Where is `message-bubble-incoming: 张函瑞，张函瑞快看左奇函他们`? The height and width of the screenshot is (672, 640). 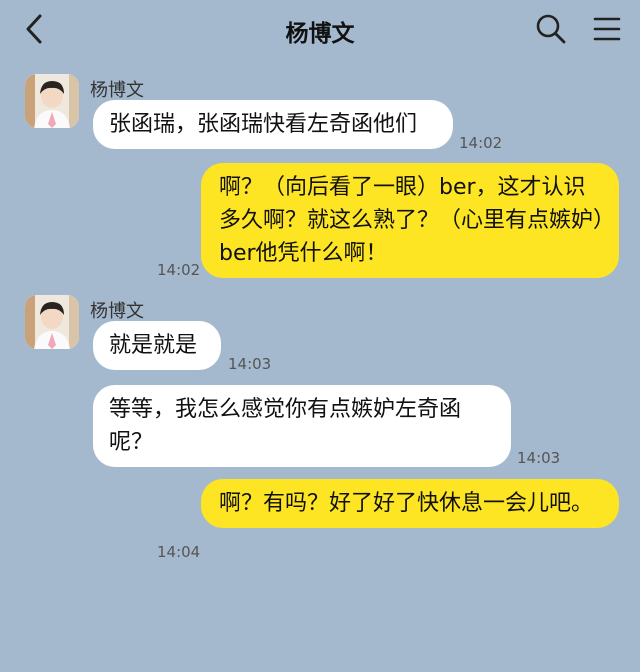
message-bubble-incoming: 张函瑞，张函瑞快看左奇函他们 is located at coordinates (273, 124).